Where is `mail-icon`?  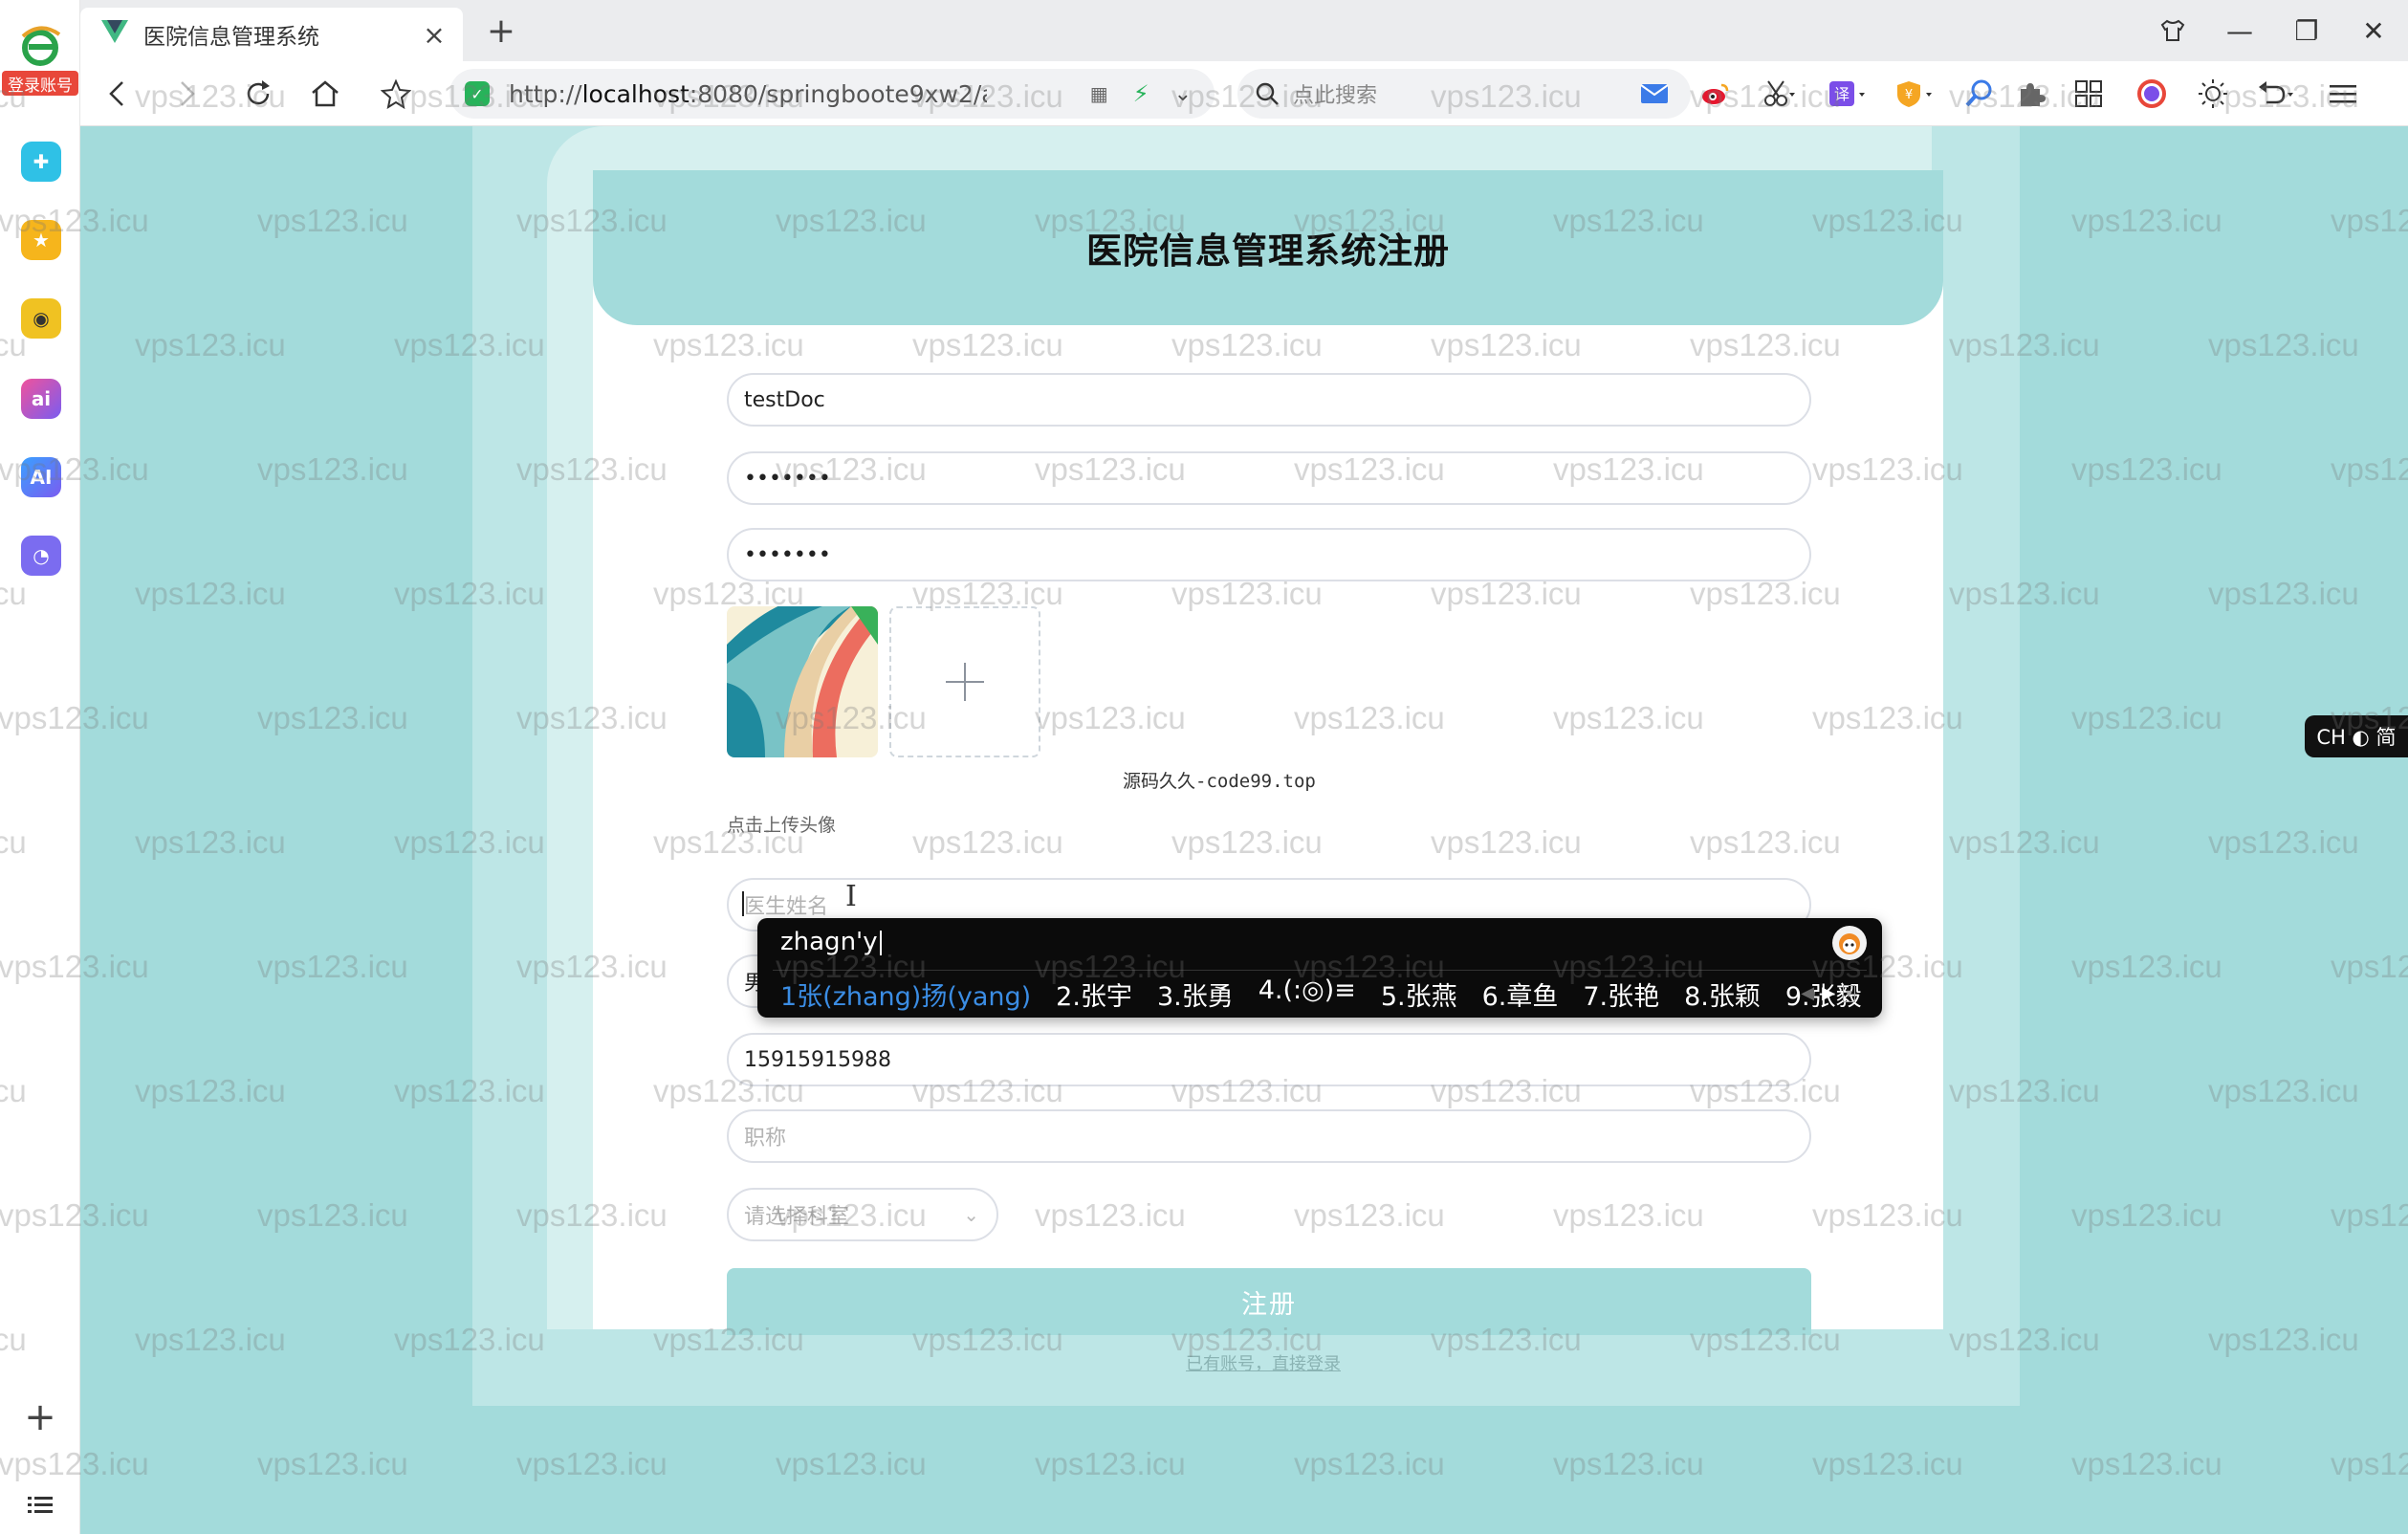 mail-icon is located at coordinates (1655, 94).